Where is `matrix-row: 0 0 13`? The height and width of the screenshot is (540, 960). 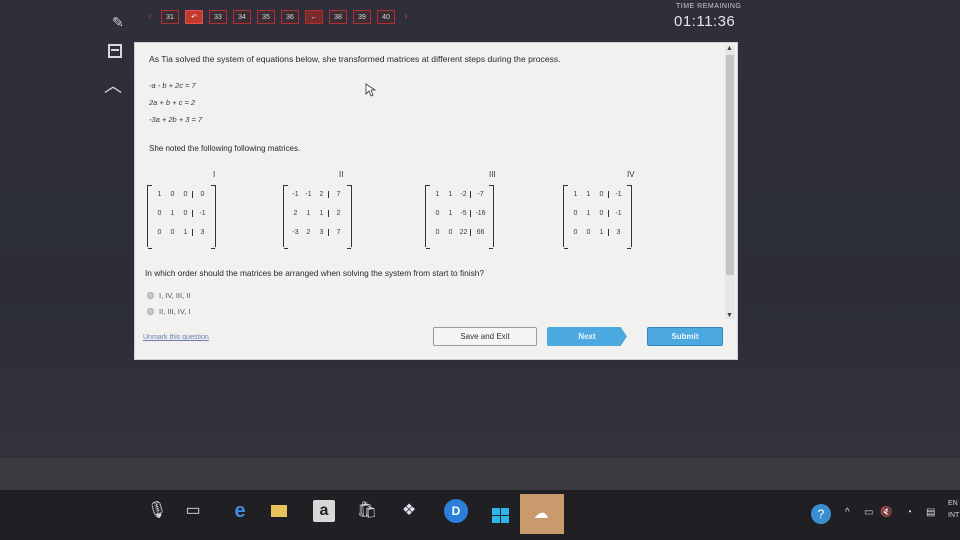
matrix-row: 0 0 13 is located at coordinates (181, 232).